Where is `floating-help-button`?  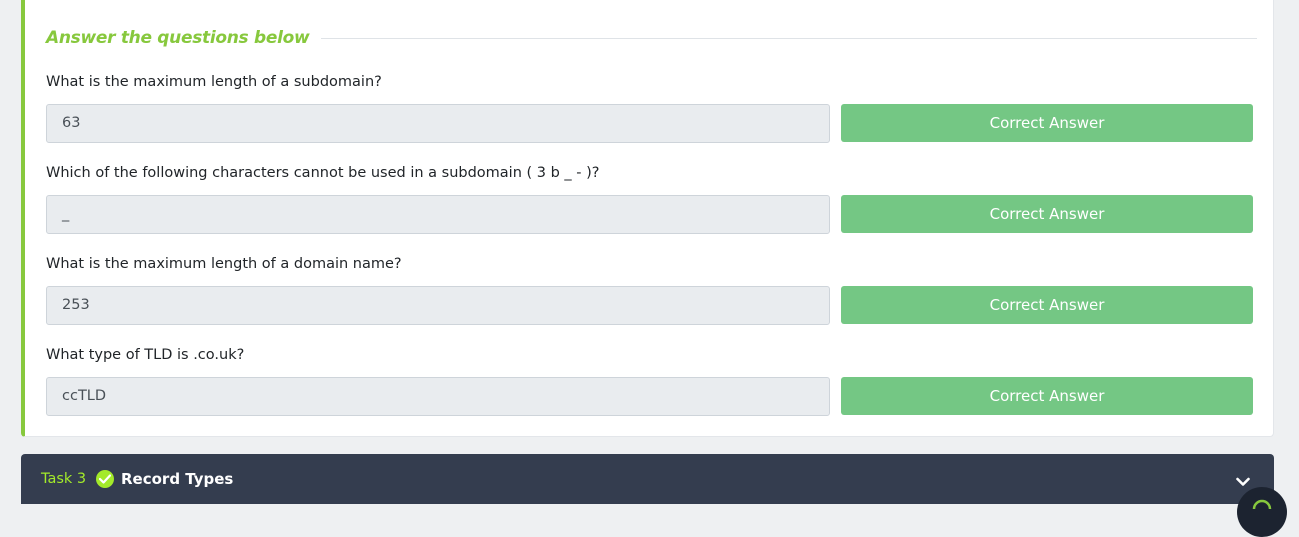 floating-help-button is located at coordinates (1262, 512).